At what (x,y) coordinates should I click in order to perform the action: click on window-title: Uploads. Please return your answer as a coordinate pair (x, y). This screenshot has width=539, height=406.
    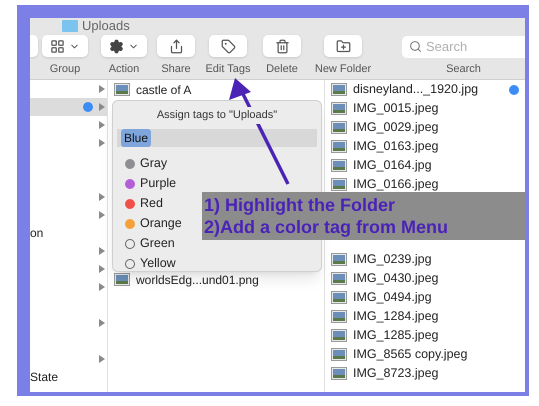
    Looking at the image, I should click on (106, 25).